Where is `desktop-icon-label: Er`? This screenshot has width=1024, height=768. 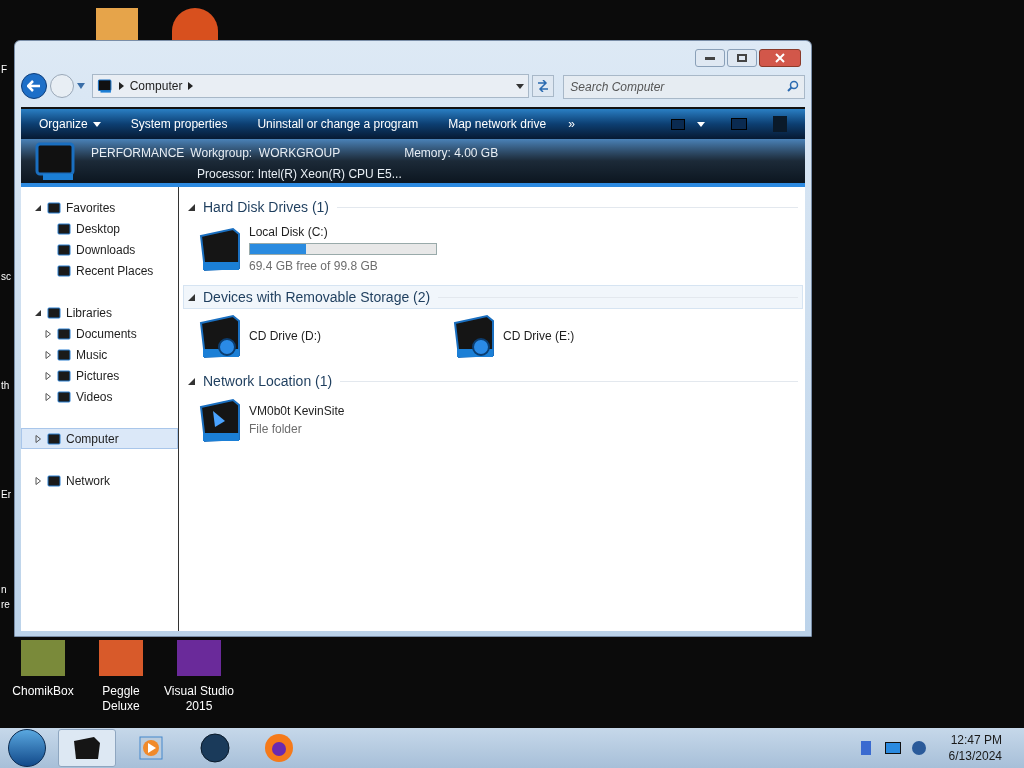 desktop-icon-label: Er is located at coordinates (6, 495).